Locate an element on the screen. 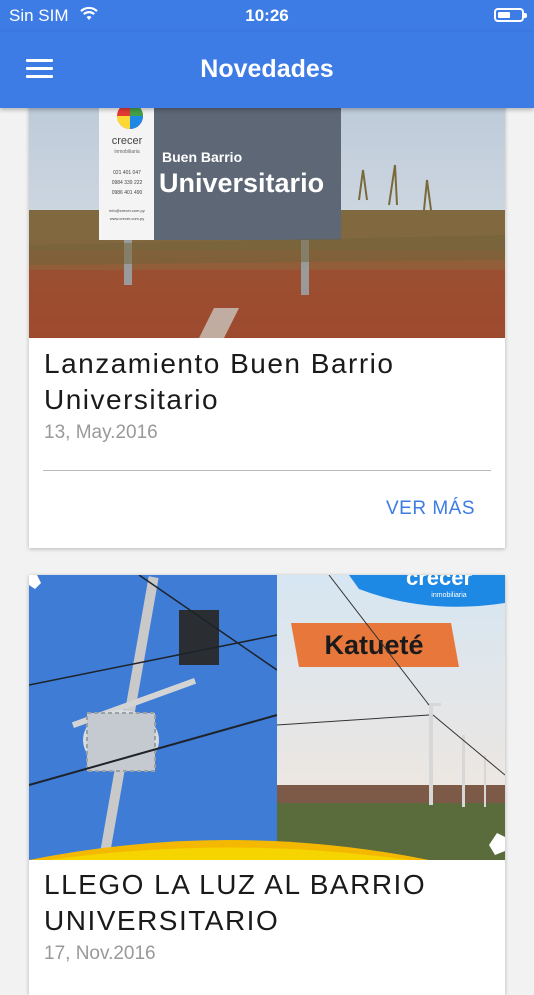 This screenshot has height=995, width=534. news-date: 17, Nov.2016 is located at coordinates (100, 953).